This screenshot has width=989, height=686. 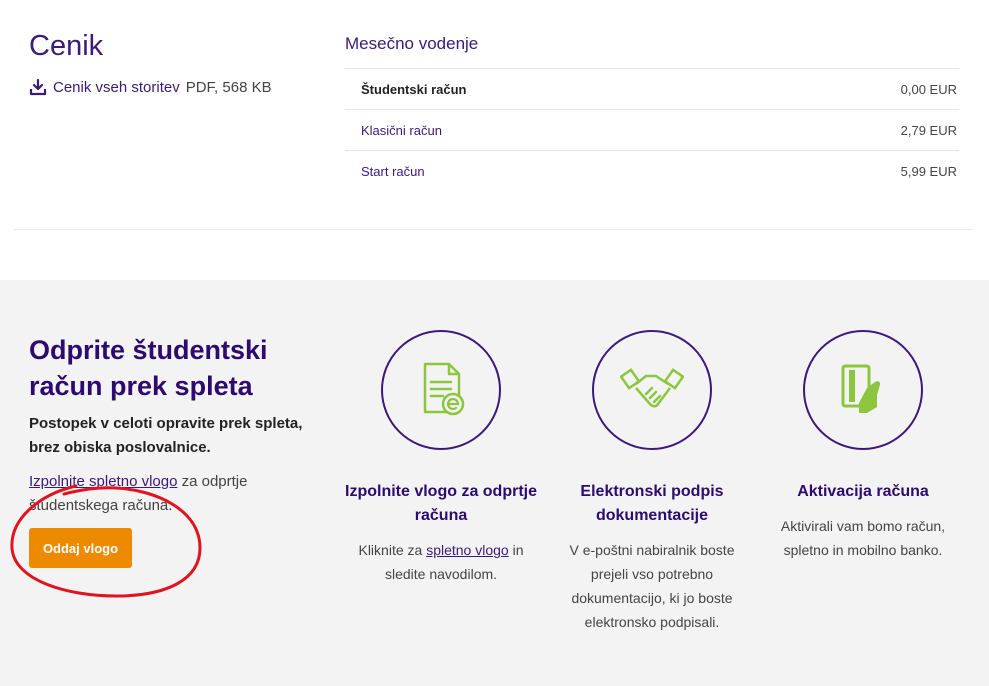 What do you see at coordinates (38, 87) in the screenshot?
I see `download-icon` at bounding box center [38, 87].